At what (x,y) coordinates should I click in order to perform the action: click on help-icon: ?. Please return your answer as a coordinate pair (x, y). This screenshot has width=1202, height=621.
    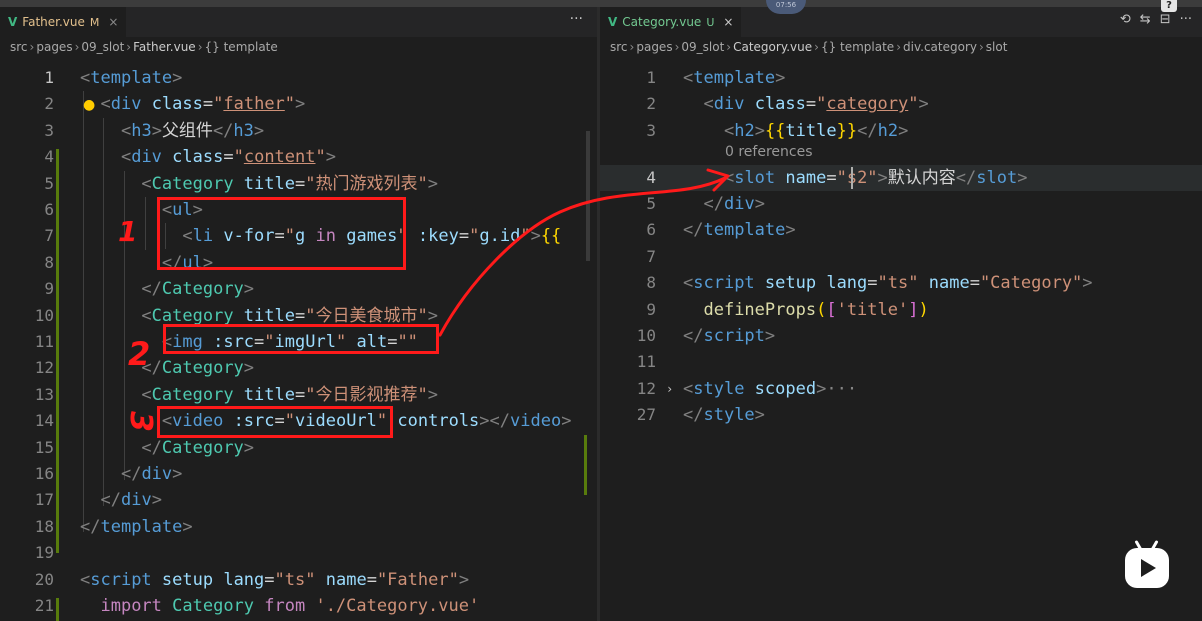
    Looking at the image, I should click on (1169, 6).